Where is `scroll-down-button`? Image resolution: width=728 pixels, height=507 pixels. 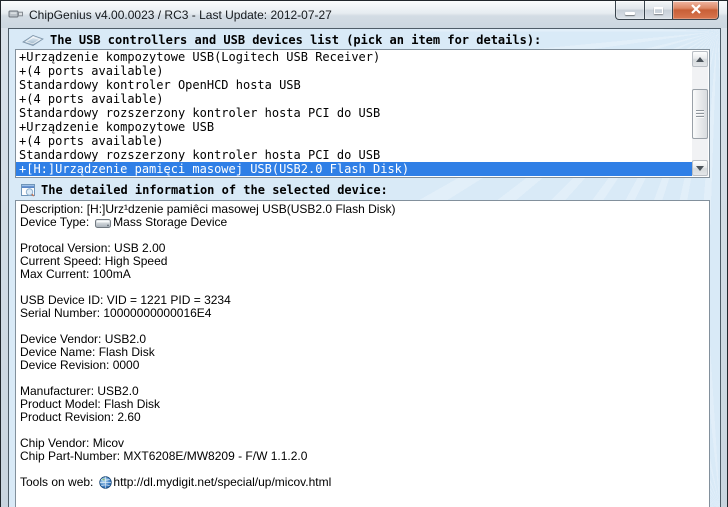 scroll-down-button is located at coordinates (700, 168).